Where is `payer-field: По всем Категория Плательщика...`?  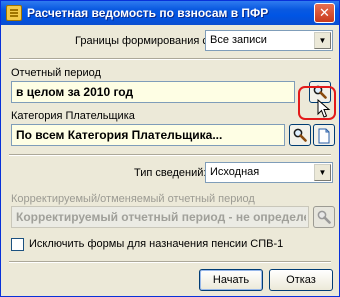
payer-field: По всем Категория Плательщика... is located at coordinates (148, 135).